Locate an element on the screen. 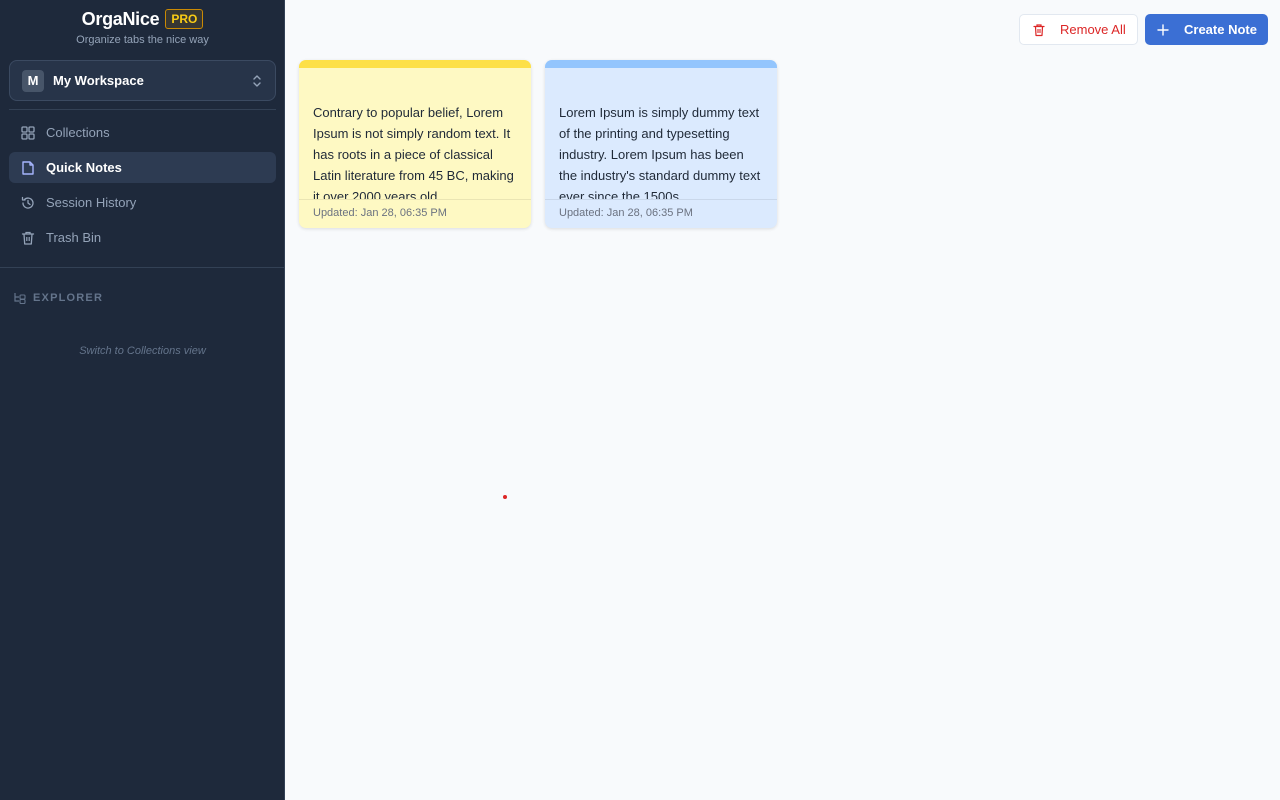  app-logo-name: OrgaNice is located at coordinates (120, 18).